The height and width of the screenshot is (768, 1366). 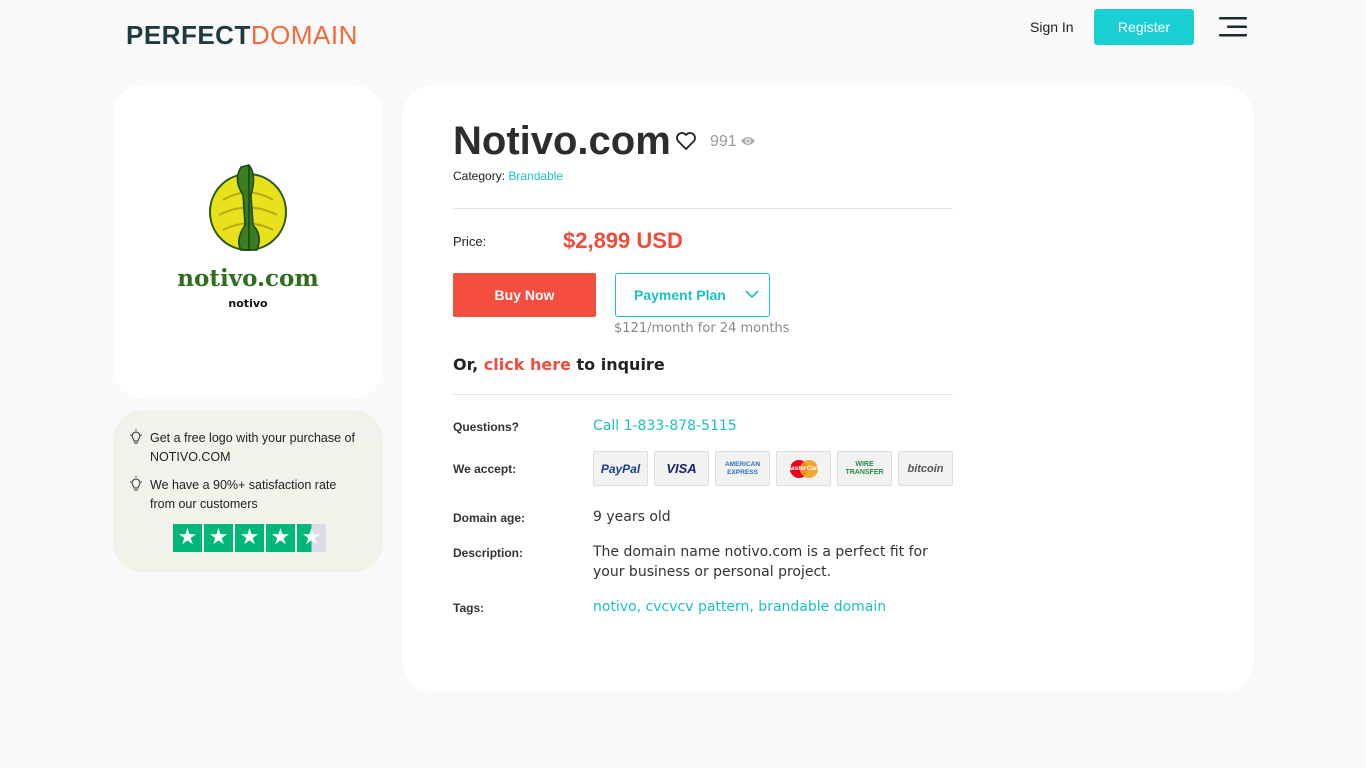 What do you see at coordinates (489, 518) in the screenshot?
I see `domain-age-label: Domain age:` at bounding box center [489, 518].